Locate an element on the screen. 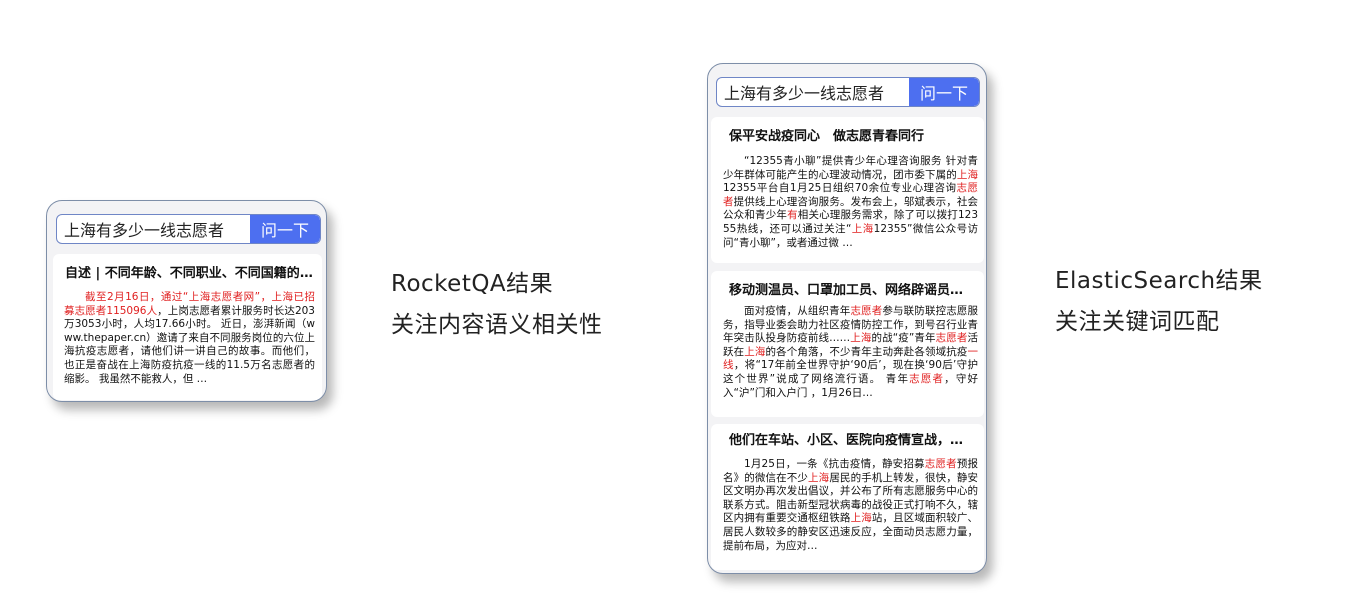  snippet-text: 的各个角落，不少青年主动奔赴各领域抗疫 is located at coordinates (866, 351).